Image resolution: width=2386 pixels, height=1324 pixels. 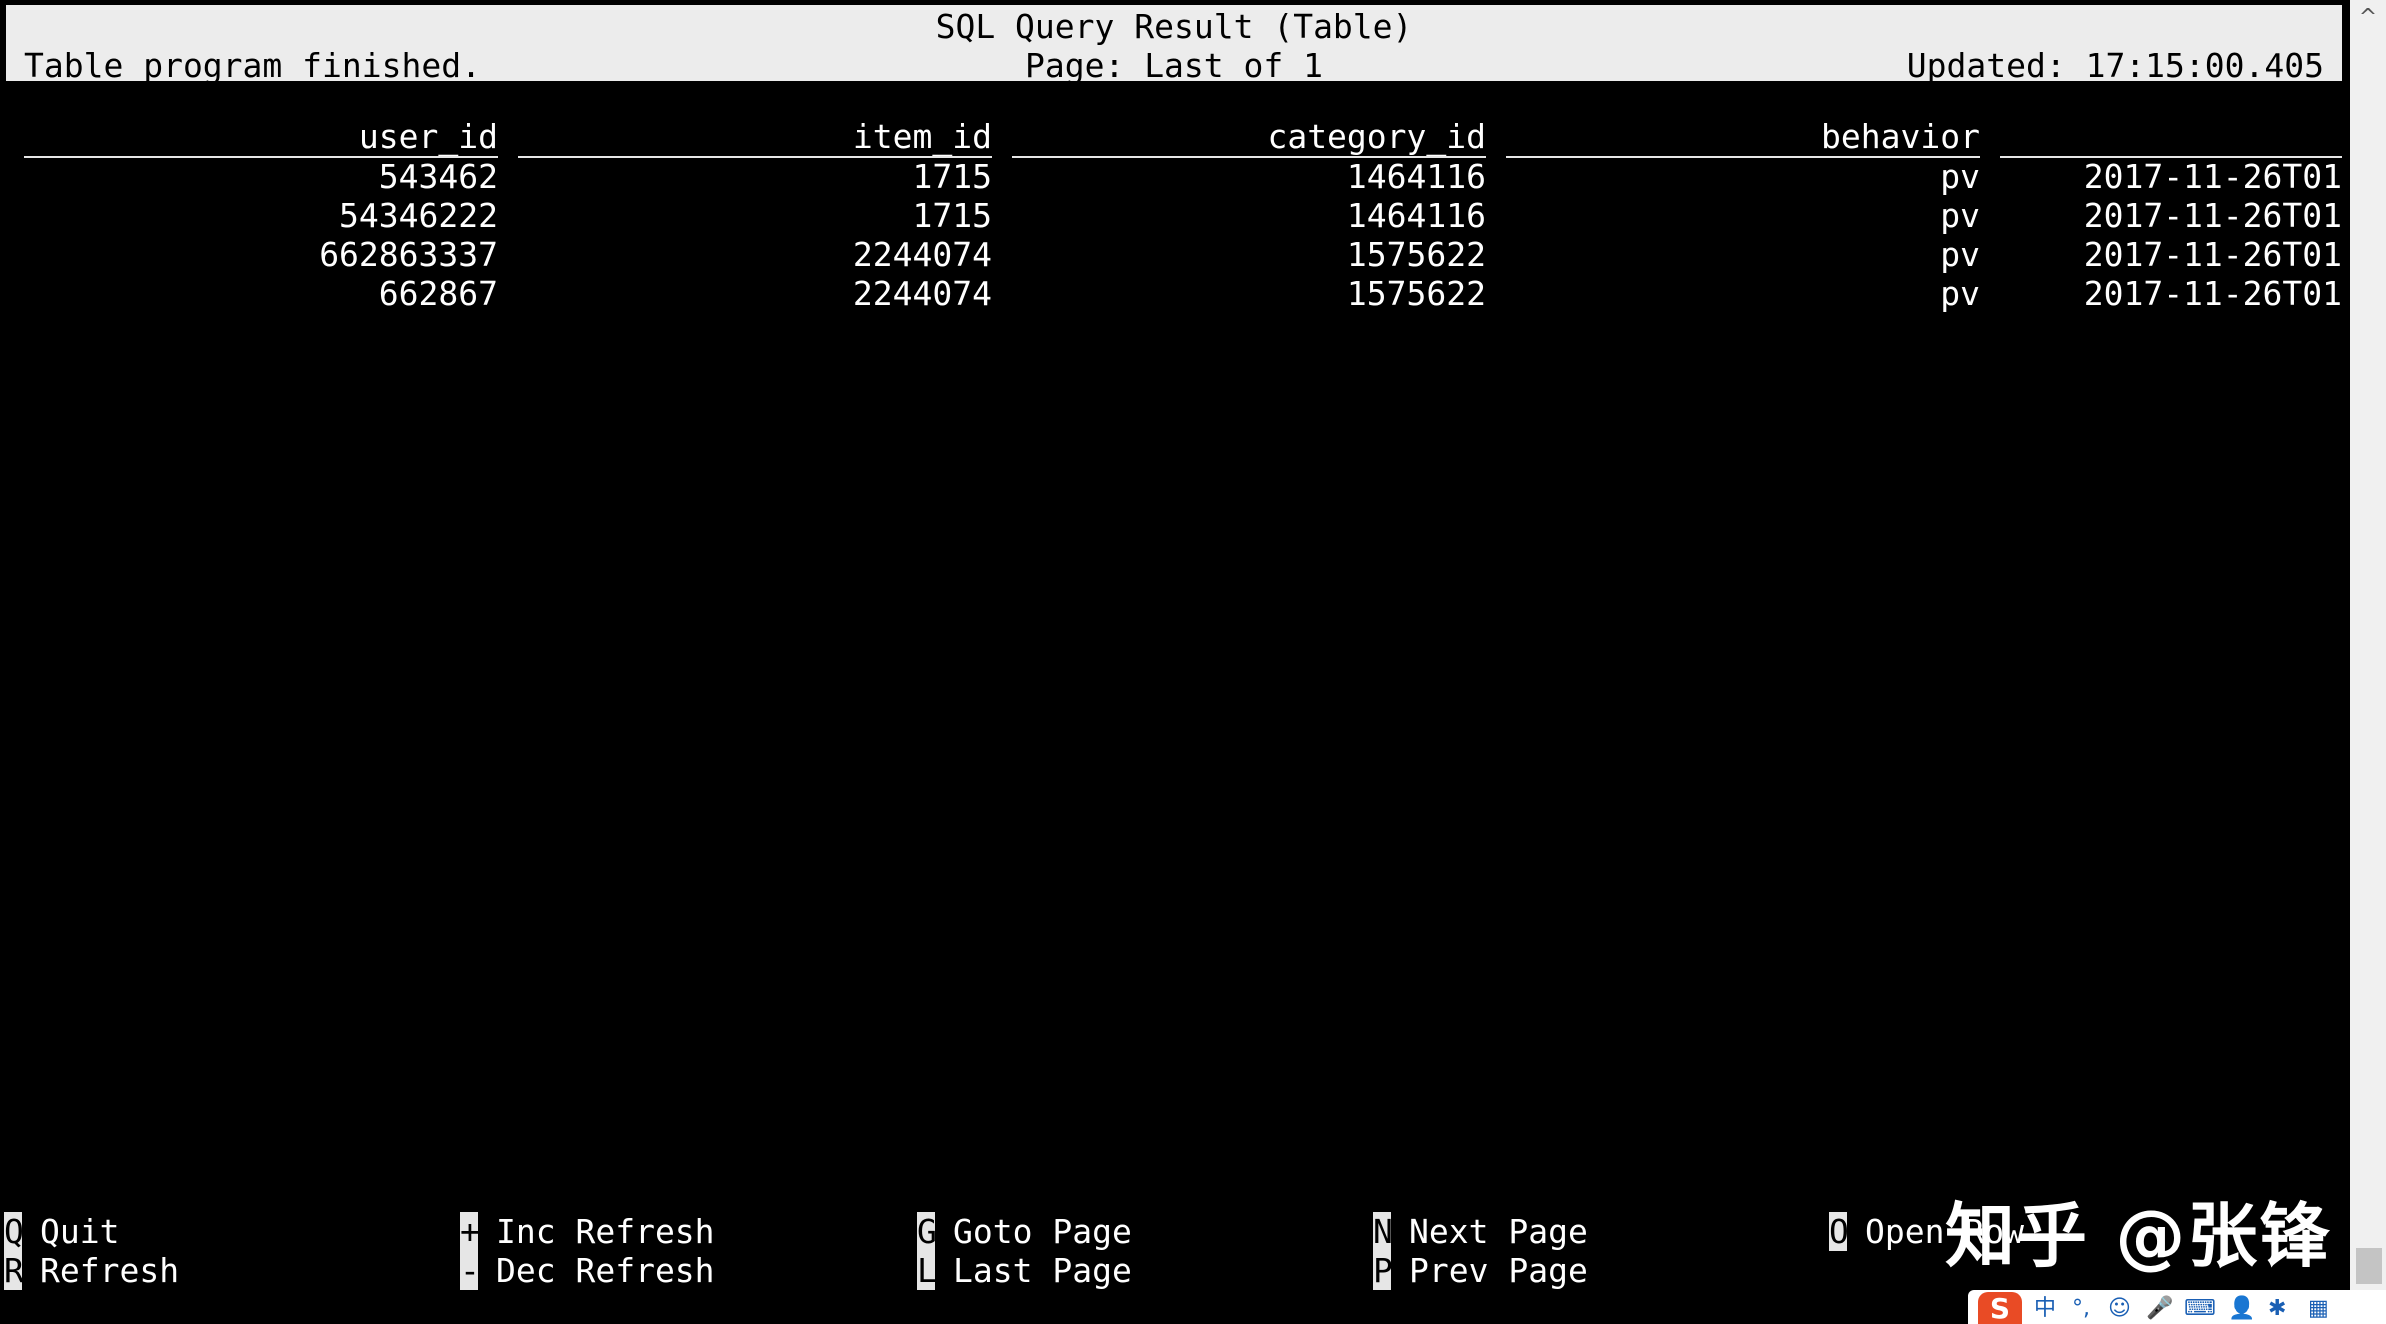 I want to click on key-o: O, so click(x=1839, y=1231).